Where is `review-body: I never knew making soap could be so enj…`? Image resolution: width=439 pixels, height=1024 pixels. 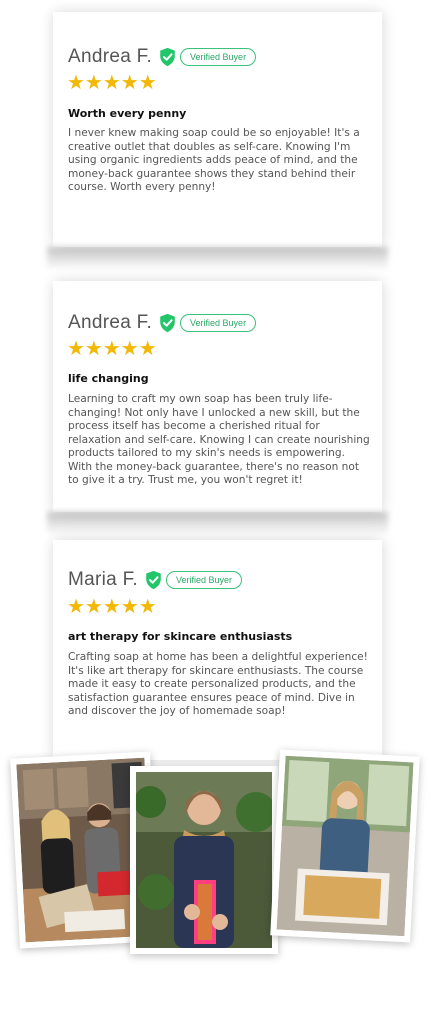
review-body: I never knew making soap could be so enj… is located at coordinates (214, 160).